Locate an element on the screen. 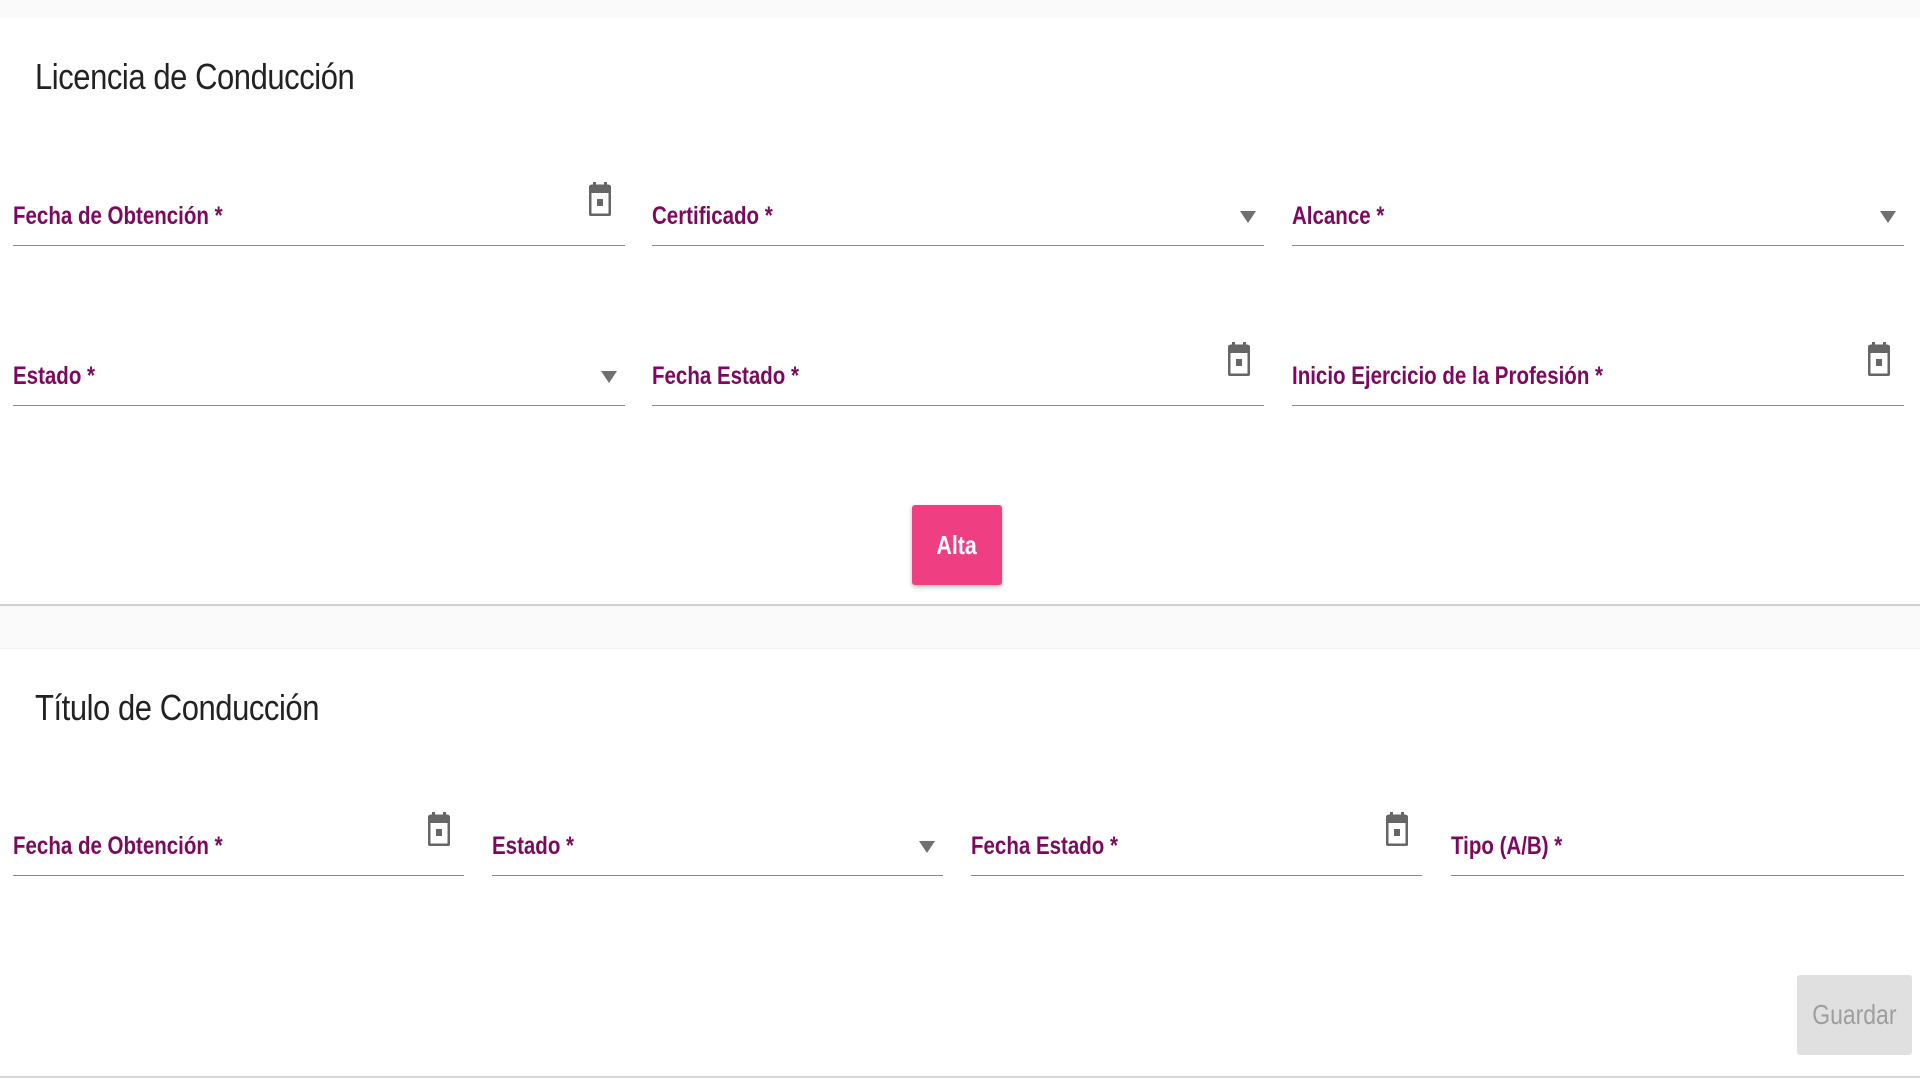 This screenshot has width=1920, height=1080. licencia-alcance-select: Alcance * is located at coordinates (1598, 214).